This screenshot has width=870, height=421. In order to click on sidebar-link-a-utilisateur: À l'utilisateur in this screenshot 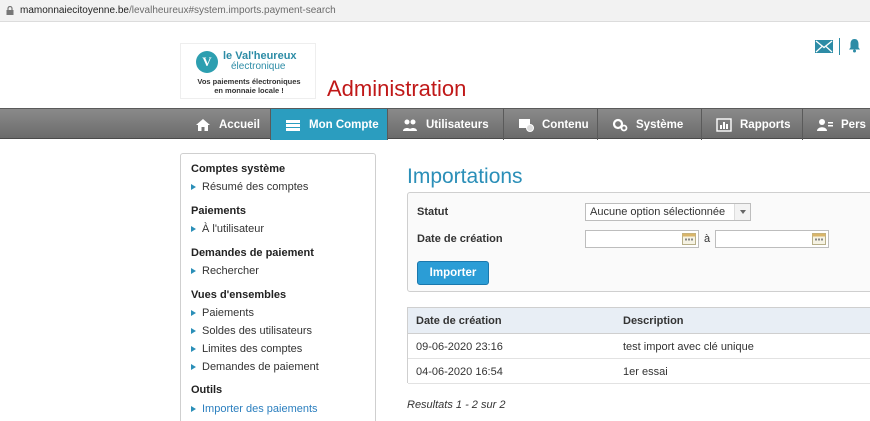, I will do `click(227, 229)`.